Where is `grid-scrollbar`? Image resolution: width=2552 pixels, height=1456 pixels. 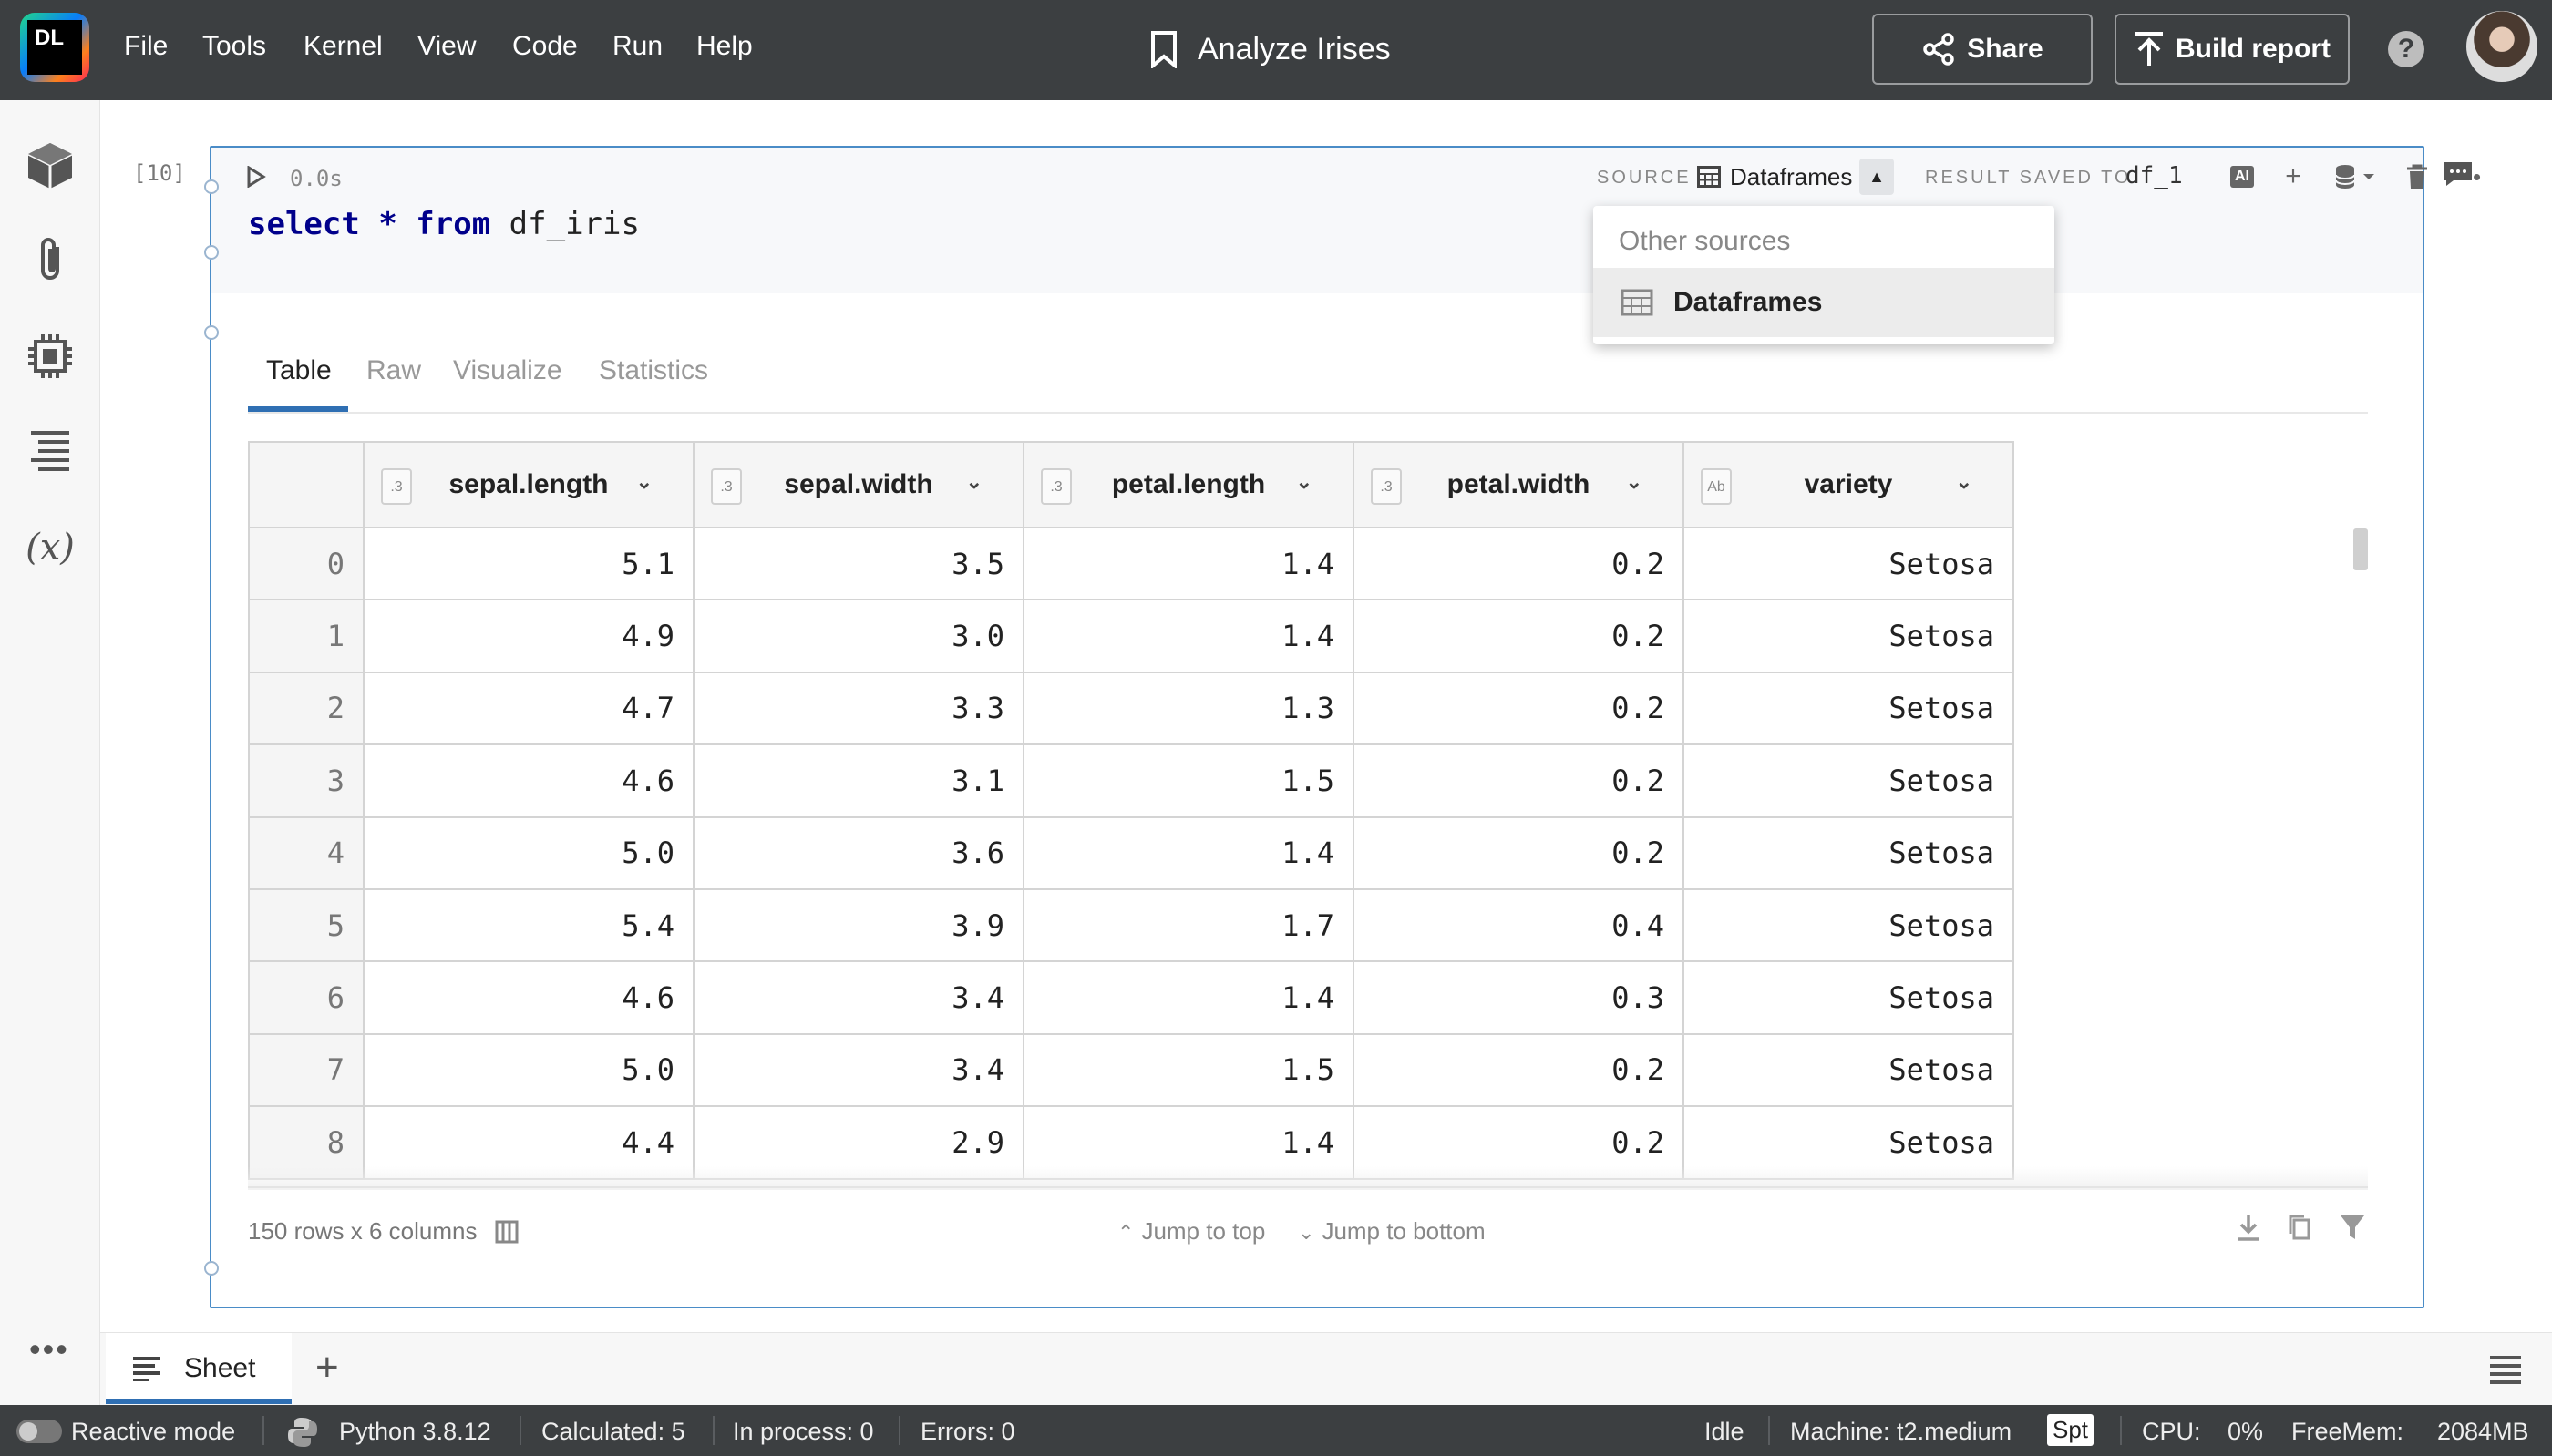 grid-scrollbar is located at coordinates (2360, 549).